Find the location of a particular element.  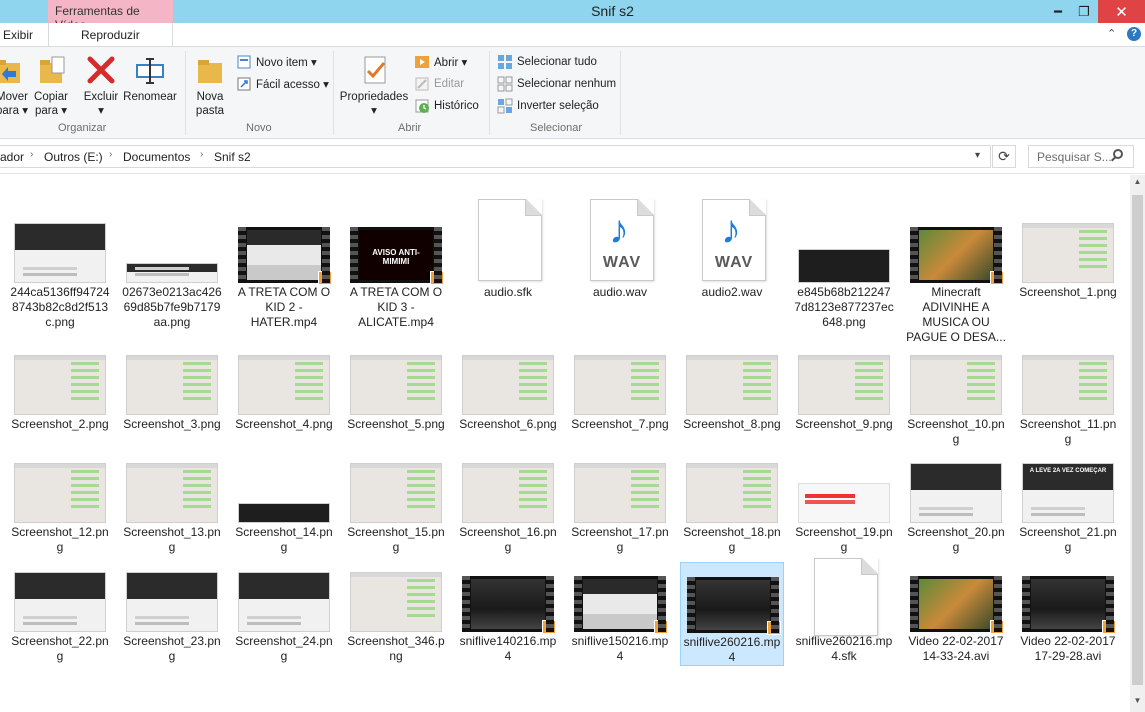

file-item: sniflive260216.mp4.sfk is located at coordinates (844, 611).